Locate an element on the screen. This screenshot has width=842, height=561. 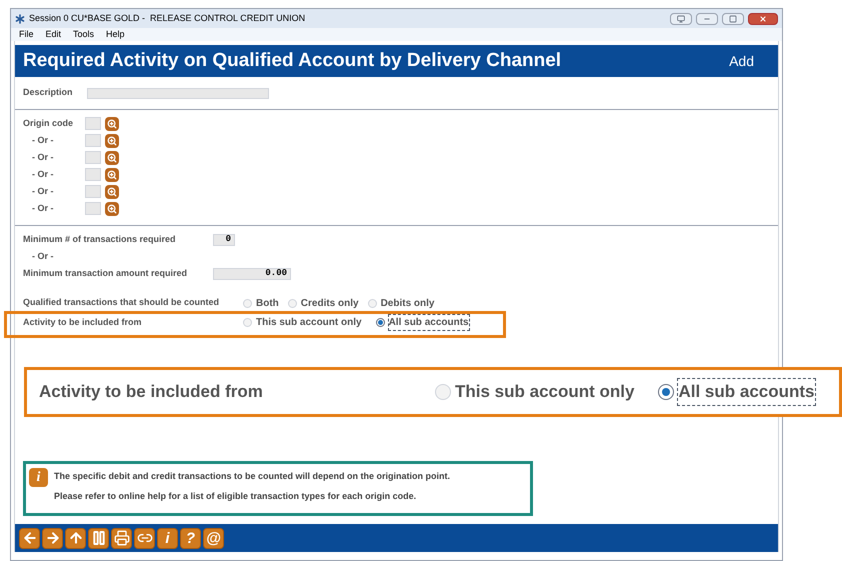
field-label: Minimum transaction amount required is located at coordinates (105, 273).